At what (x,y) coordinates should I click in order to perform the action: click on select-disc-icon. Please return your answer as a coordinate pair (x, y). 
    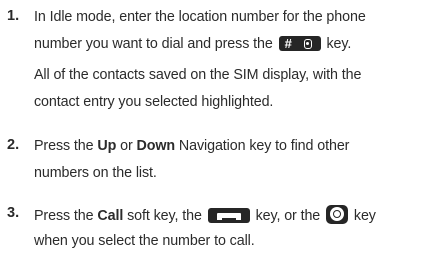
    Looking at the image, I should click on (337, 214).